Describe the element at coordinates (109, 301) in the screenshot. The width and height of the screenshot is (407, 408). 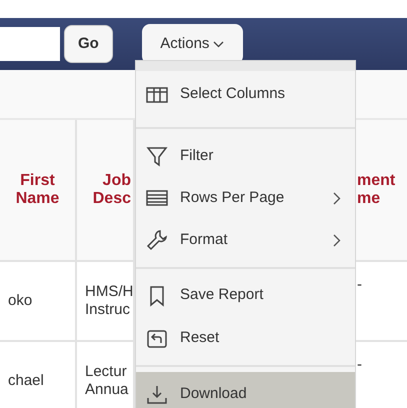
I see `table-cell: HMS/H Instruc` at that location.